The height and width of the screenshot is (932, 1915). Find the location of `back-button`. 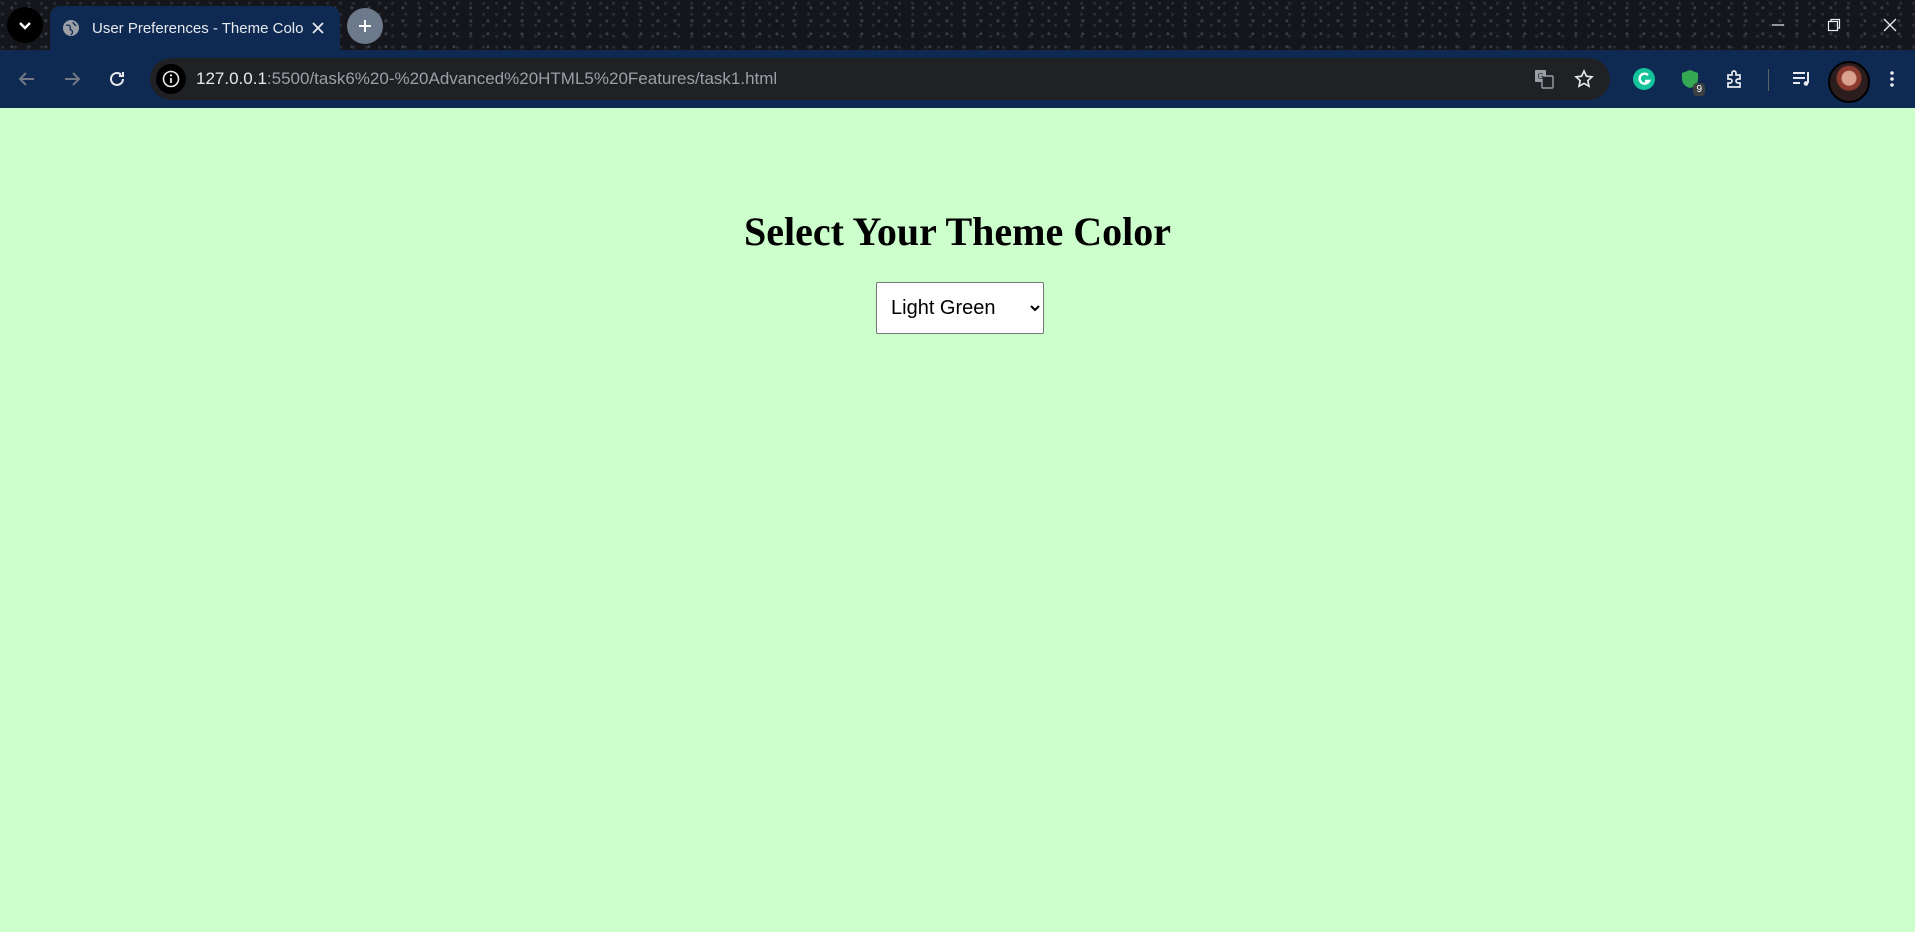

back-button is located at coordinates (27, 79).